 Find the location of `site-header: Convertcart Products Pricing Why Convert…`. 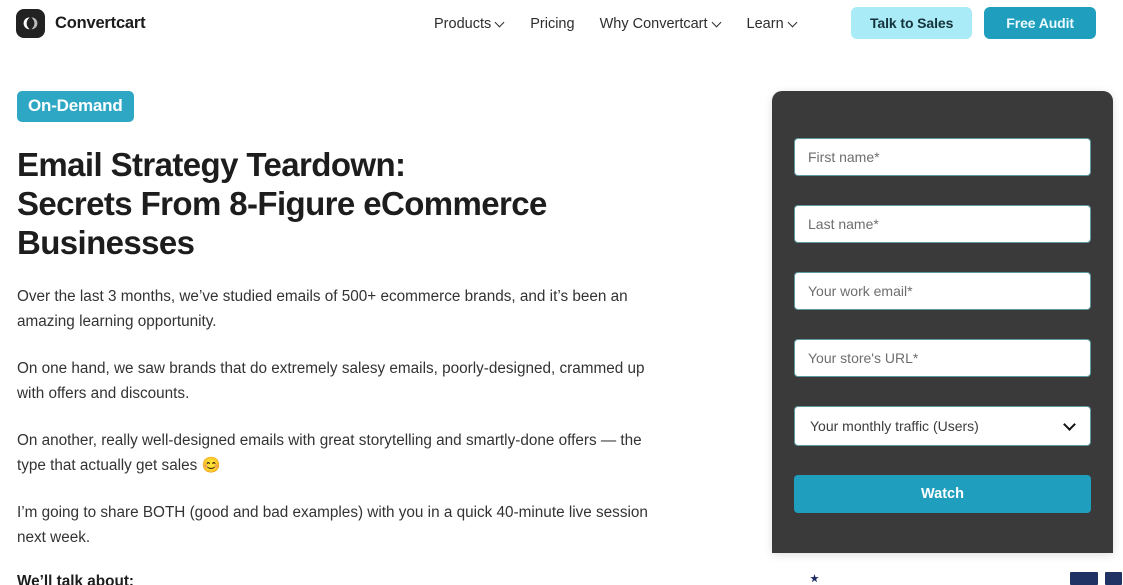

site-header: Convertcart Products Pricing Why Convert… is located at coordinates (561, 23).